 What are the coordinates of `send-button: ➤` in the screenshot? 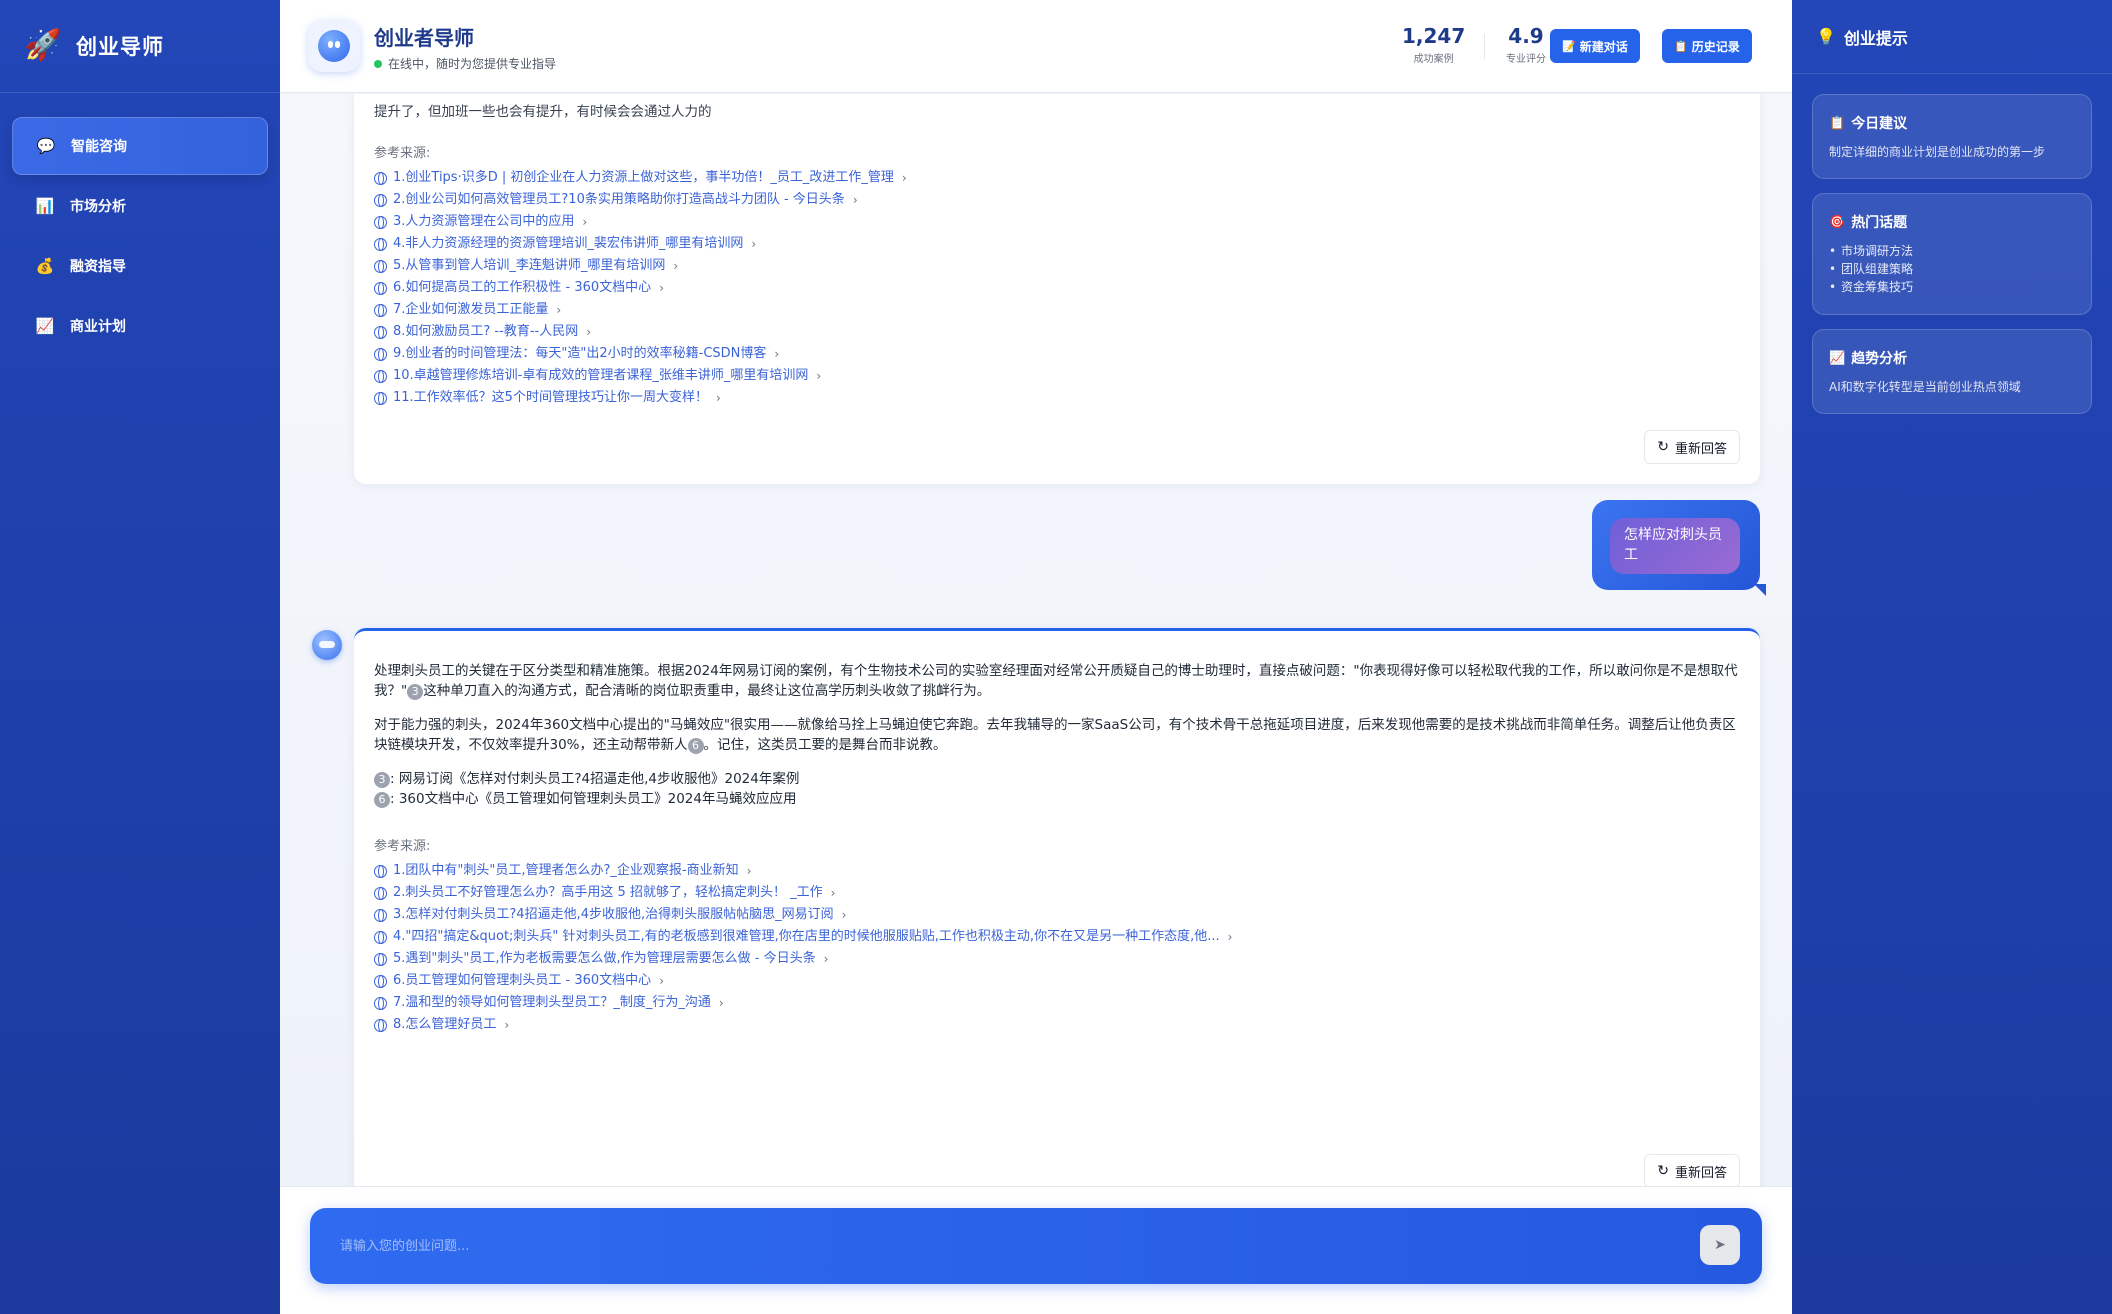 It's located at (1720, 1245).